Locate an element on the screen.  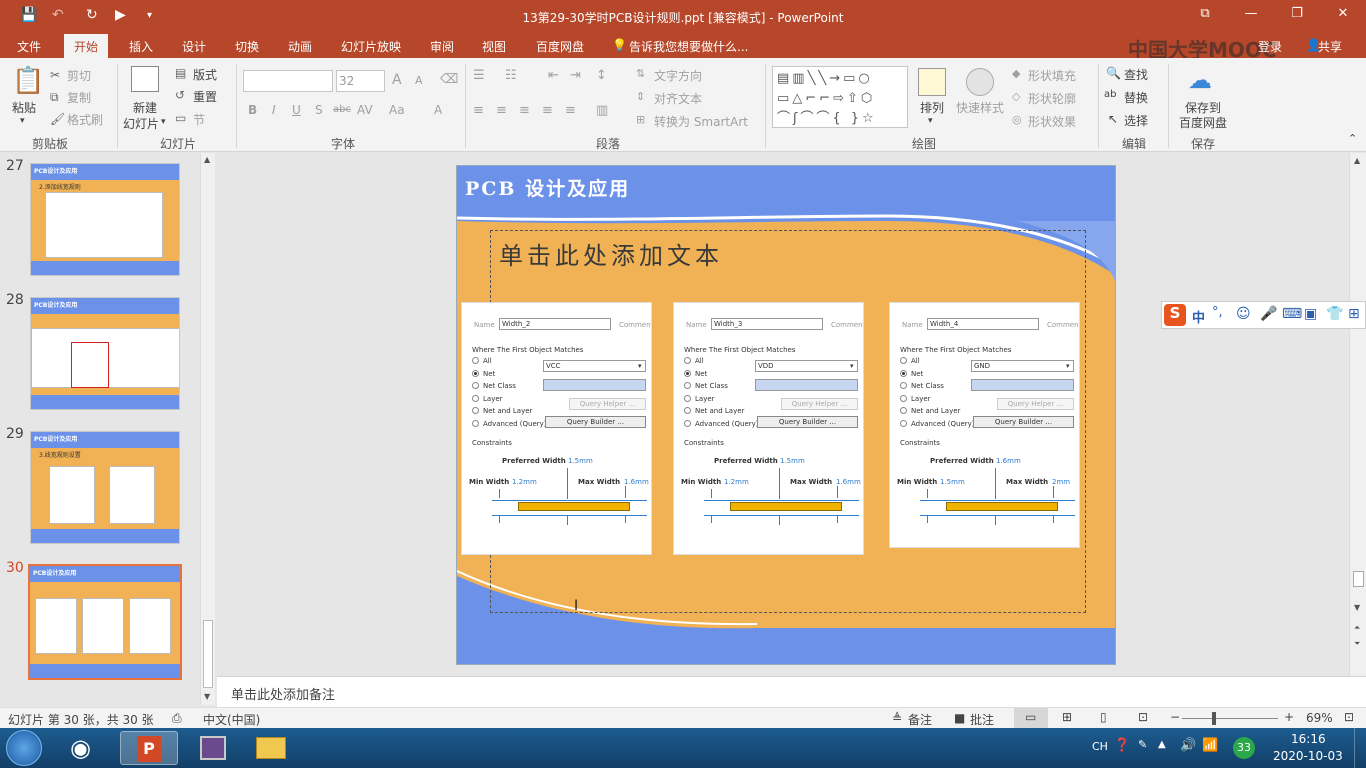
ribbon-display-button: ⧉ is located at coordinates (1205, 13).